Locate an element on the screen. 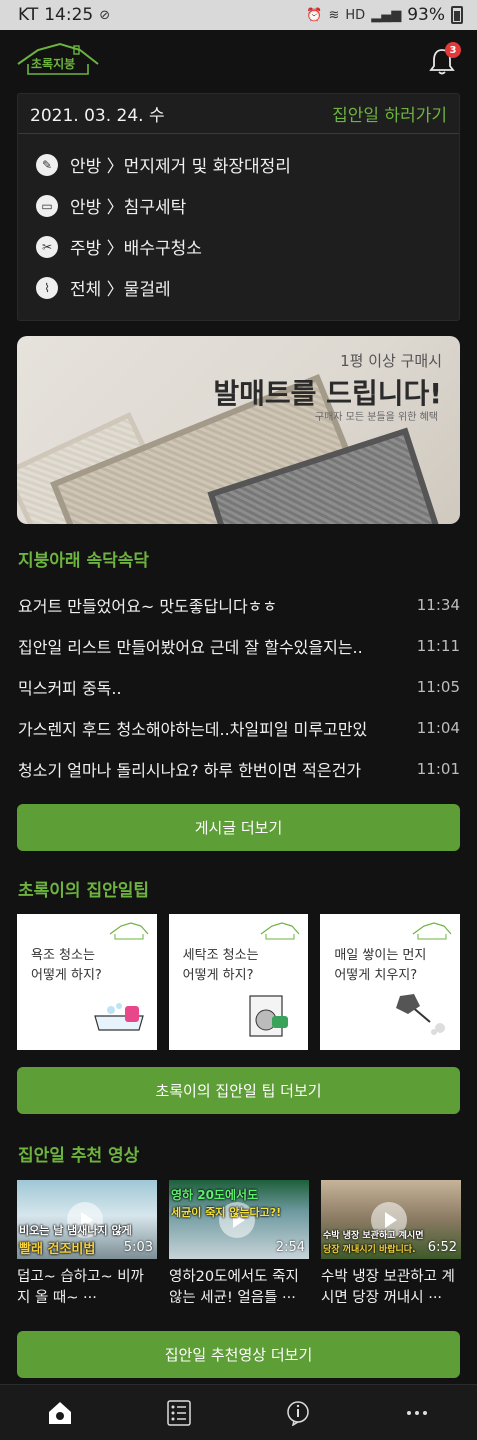 The width and height of the screenshot is (477, 1440). task-item: ▭ 안방 〉침구세탁 is located at coordinates (238, 205).